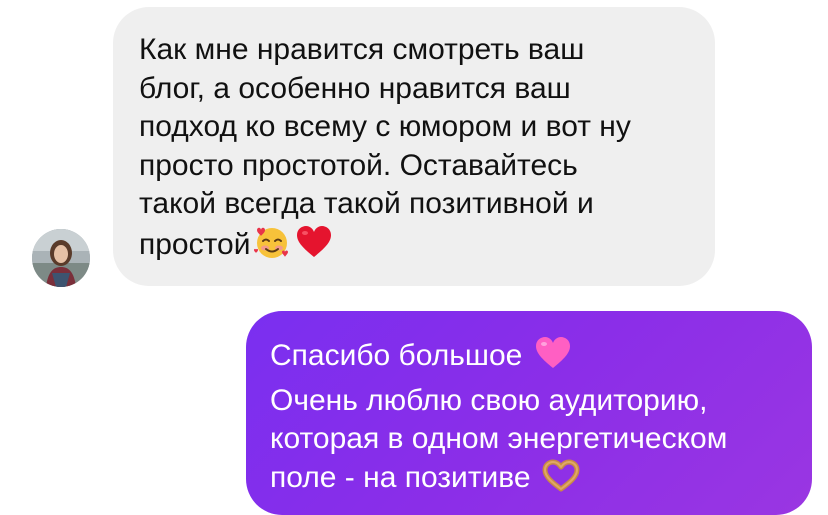 This screenshot has width=828, height=515. I want to click on sender-avatar, so click(61, 258).